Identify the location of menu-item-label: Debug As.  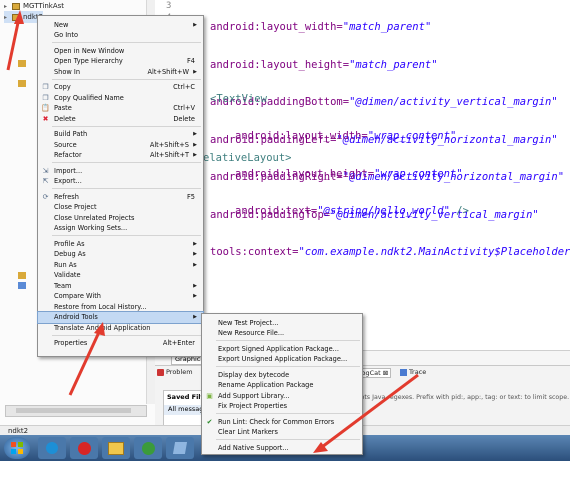
(70, 254).